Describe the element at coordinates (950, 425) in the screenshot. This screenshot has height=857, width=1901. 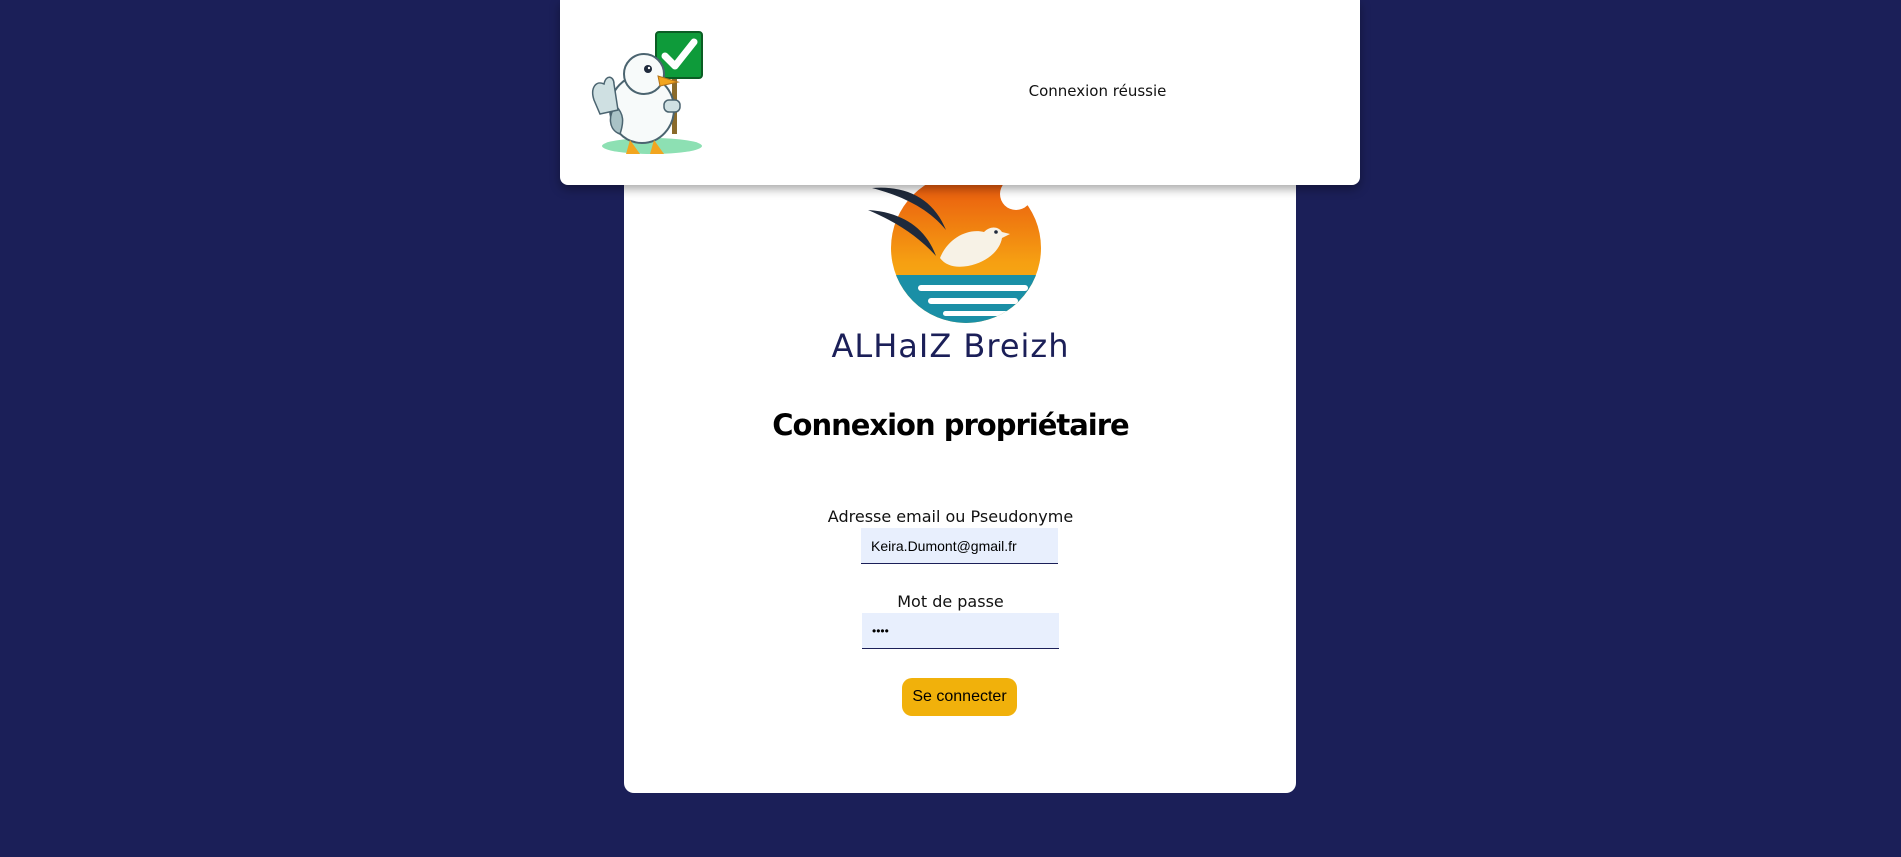
I see `page-title: Connexion propriétaire` at that location.